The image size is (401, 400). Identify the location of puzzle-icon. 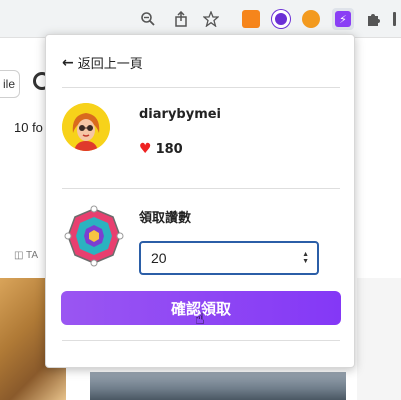
(373, 19).